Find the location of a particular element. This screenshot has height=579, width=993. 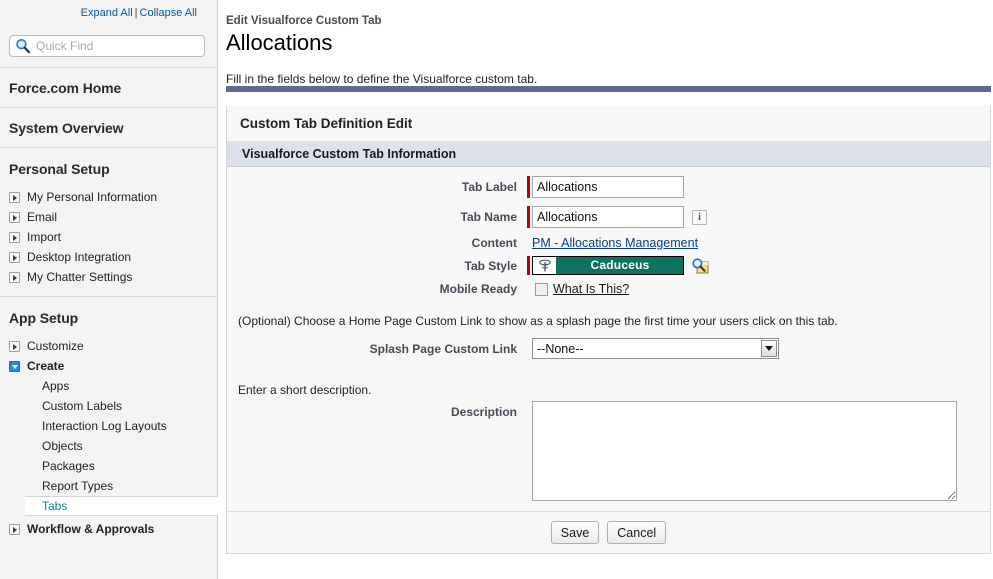

field-row-description: Description is located at coordinates (608, 451).